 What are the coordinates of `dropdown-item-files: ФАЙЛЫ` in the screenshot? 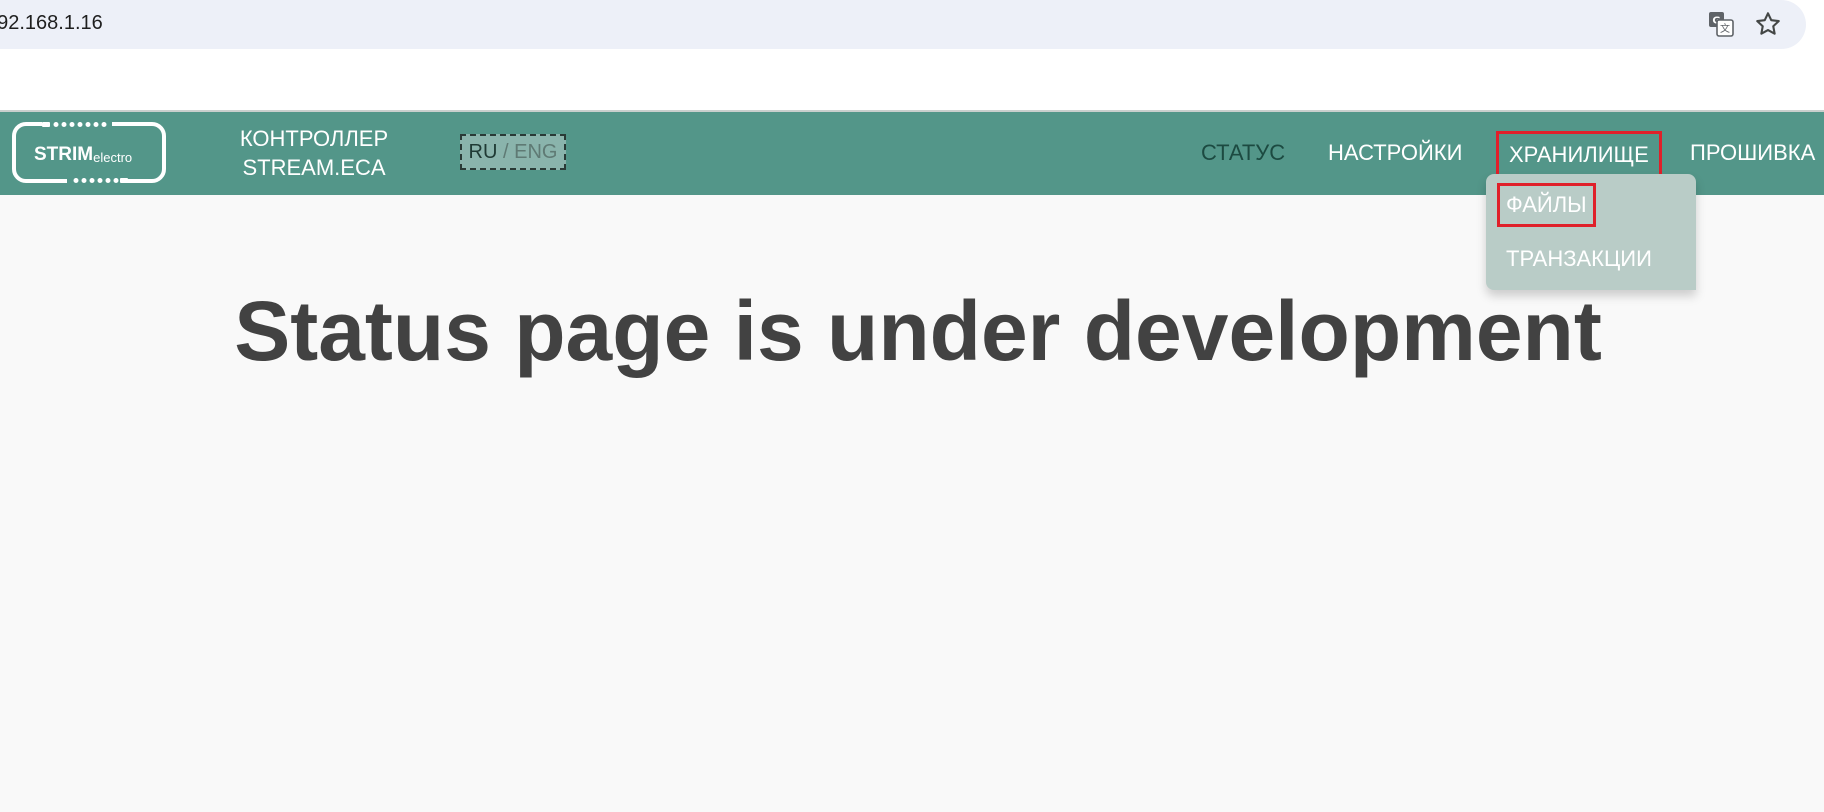 It's located at (1546, 205).